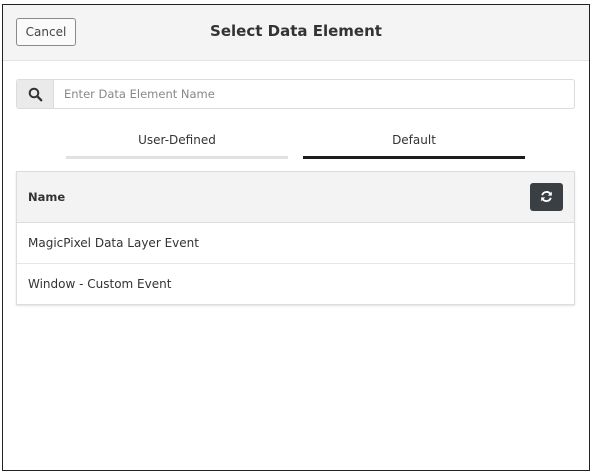 The height and width of the screenshot is (474, 594). Describe the element at coordinates (295, 284) in the screenshot. I see `table-row: Window - Custom Event` at that location.